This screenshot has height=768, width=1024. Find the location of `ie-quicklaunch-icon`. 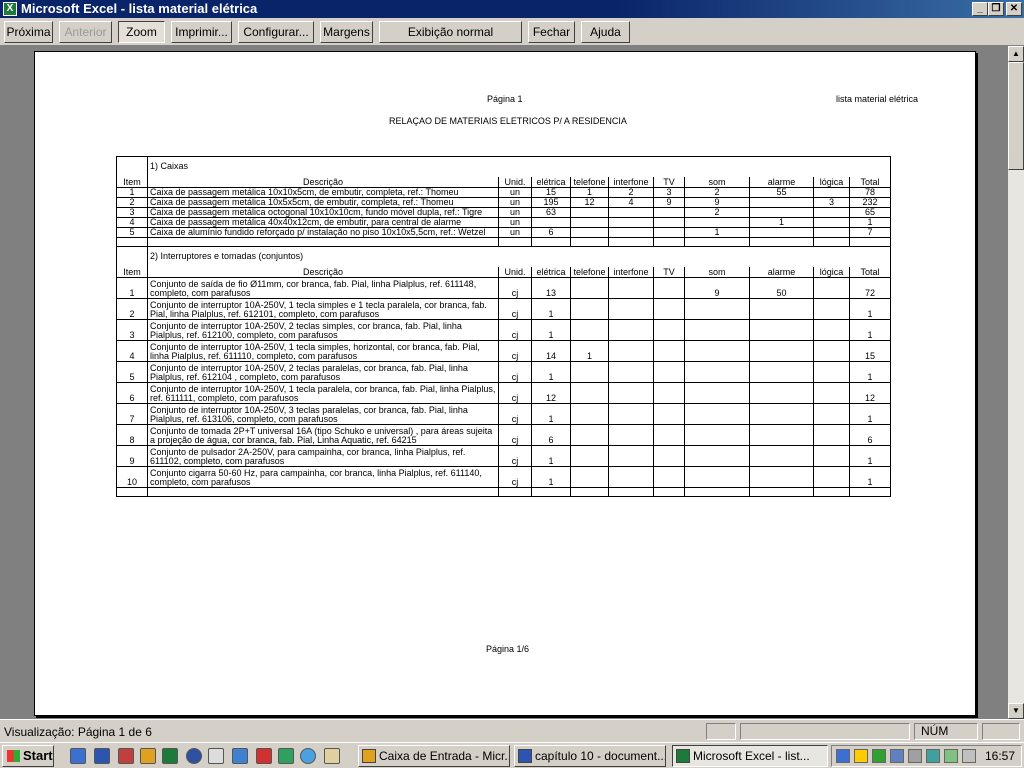

ie-quicklaunch-icon is located at coordinates (78, 756).